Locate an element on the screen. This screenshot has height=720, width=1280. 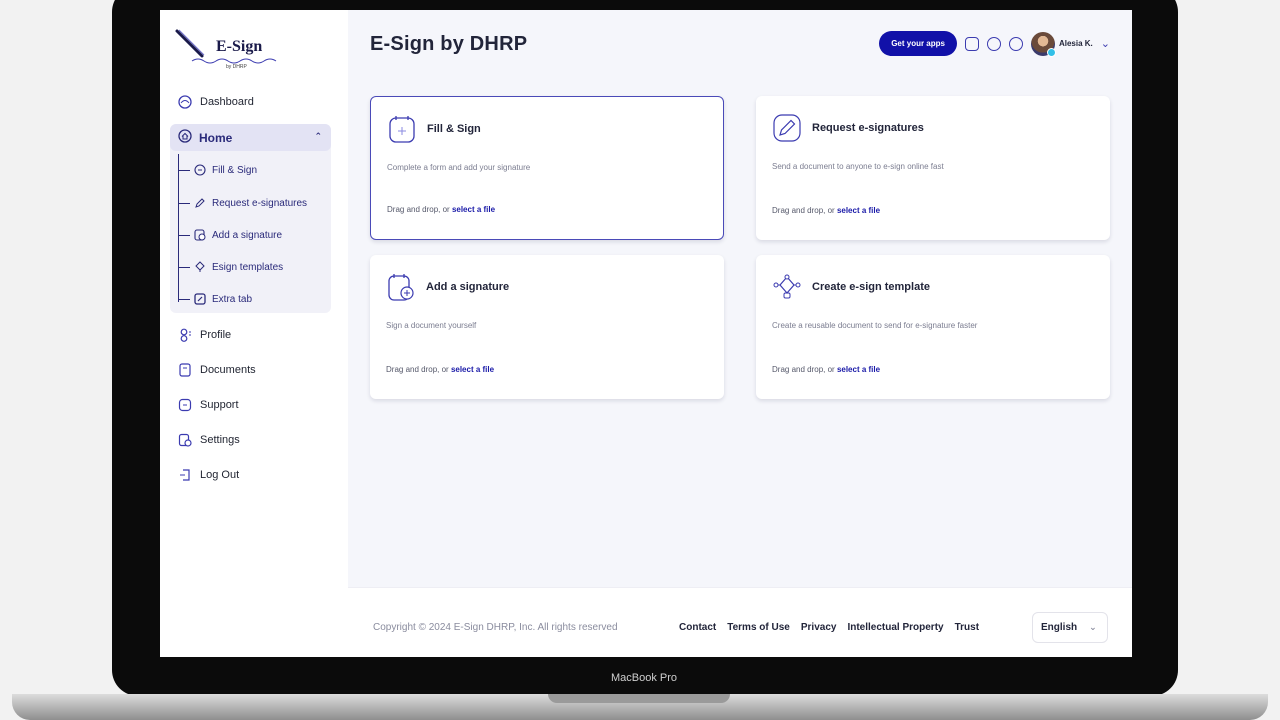
sidebar-item-home: Home ⌃ is located at coordinates (250, 137).